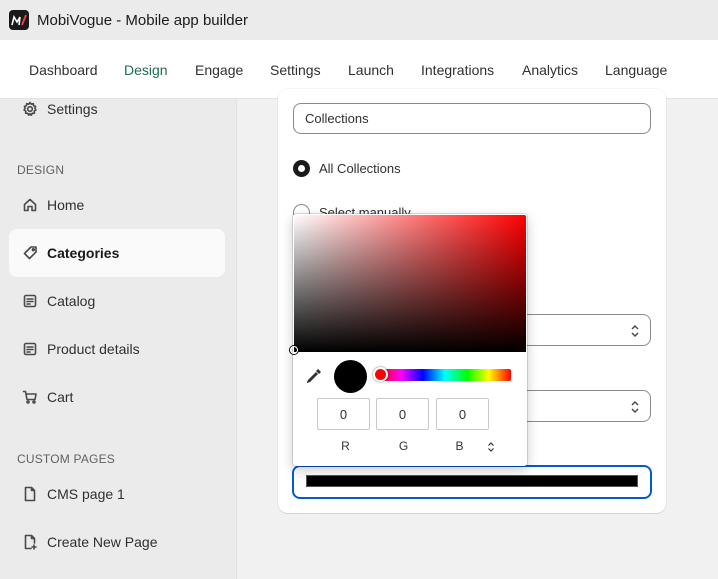 This screenshot has height=579, width=718. Describe the element at coordinates (83, 253) in the screenshot. I see `sidebar-item-label: Categories` at that location.